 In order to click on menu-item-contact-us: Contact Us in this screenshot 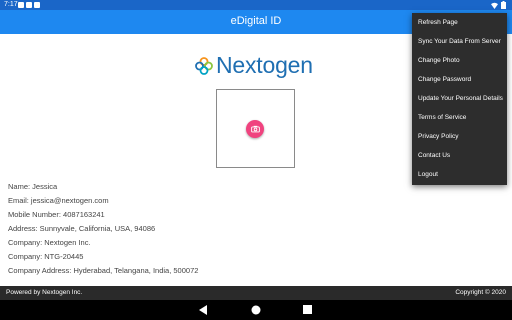, I will do `click(459, 155)`.